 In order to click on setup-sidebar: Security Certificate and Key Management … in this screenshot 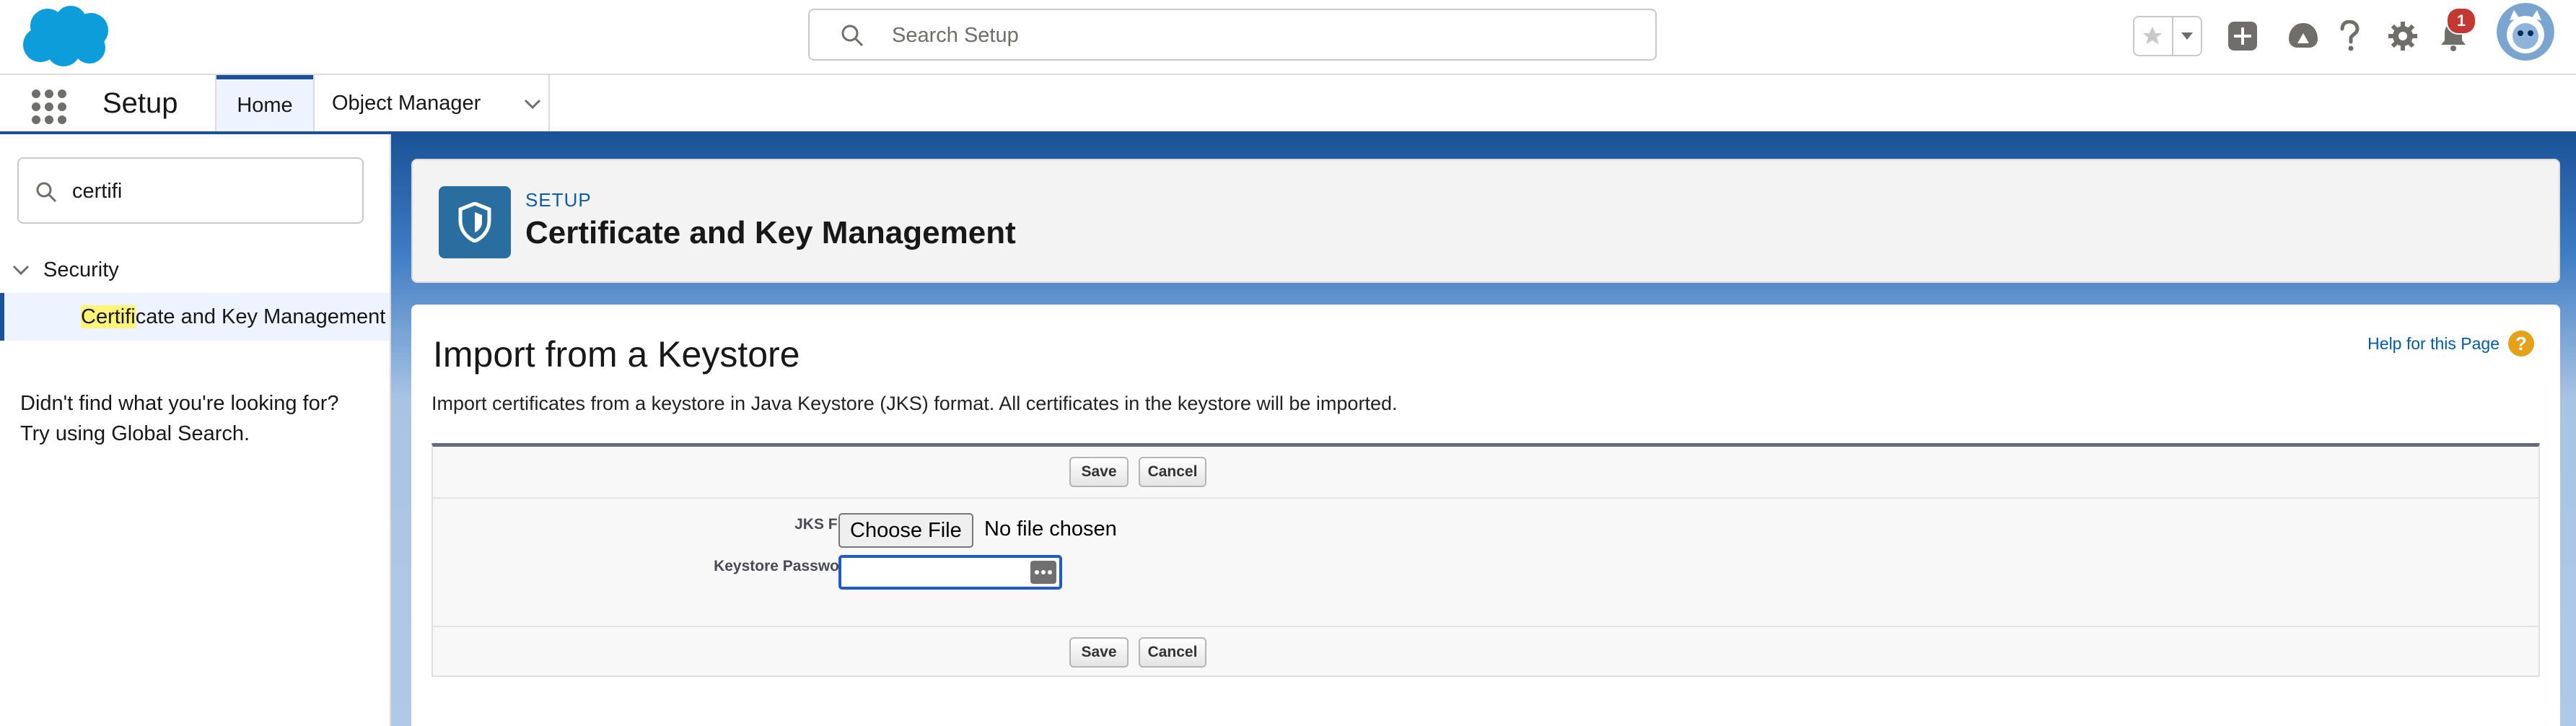, I will do `click(195, 430)`.